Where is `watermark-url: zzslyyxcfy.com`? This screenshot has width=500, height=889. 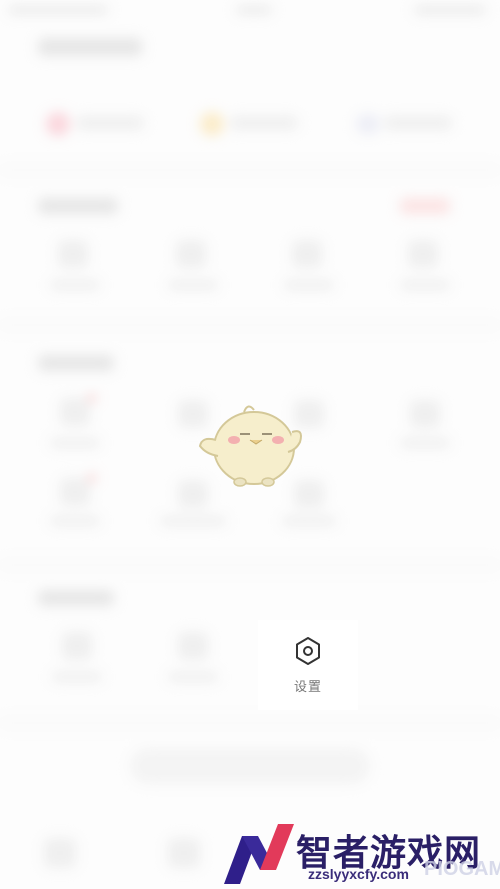
watermark-url: zzslyyxcfy.com is located at coordinates (358, 874).